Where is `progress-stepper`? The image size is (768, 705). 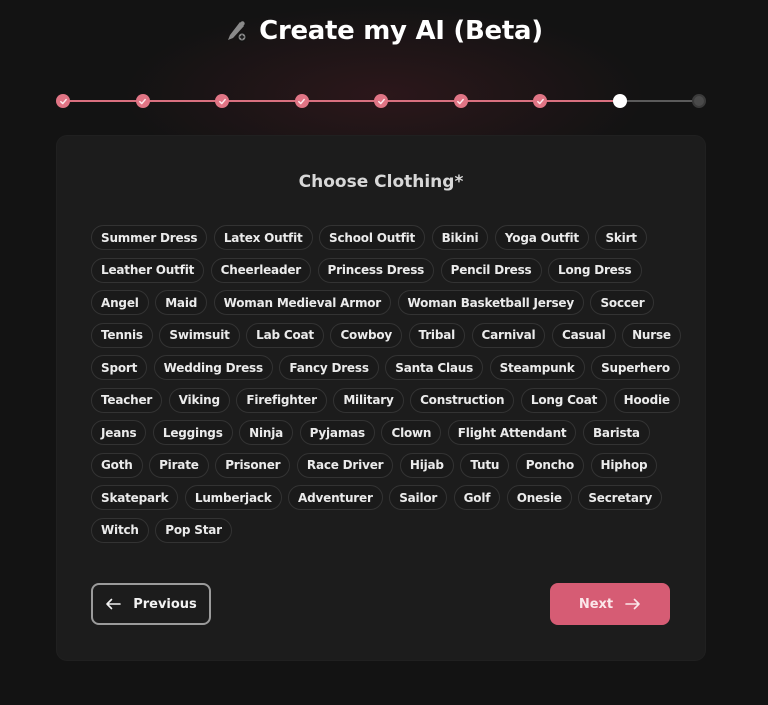
progress-stepper is located at coordinates (381, 101).